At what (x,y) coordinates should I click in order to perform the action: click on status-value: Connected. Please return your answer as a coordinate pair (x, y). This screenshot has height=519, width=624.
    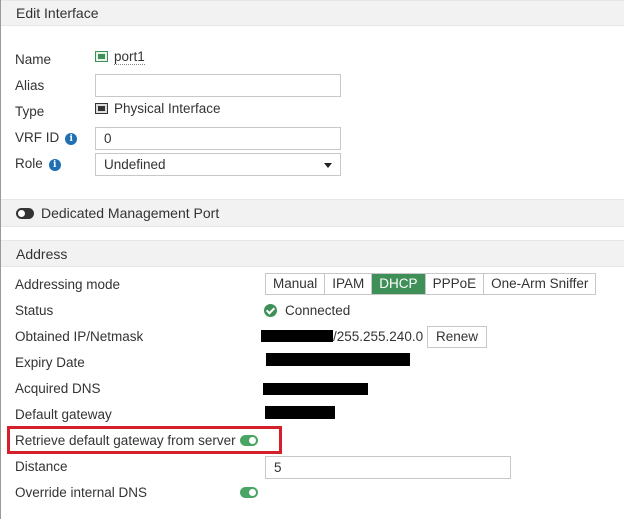
    Looking at the image, I should click on (307, 310).